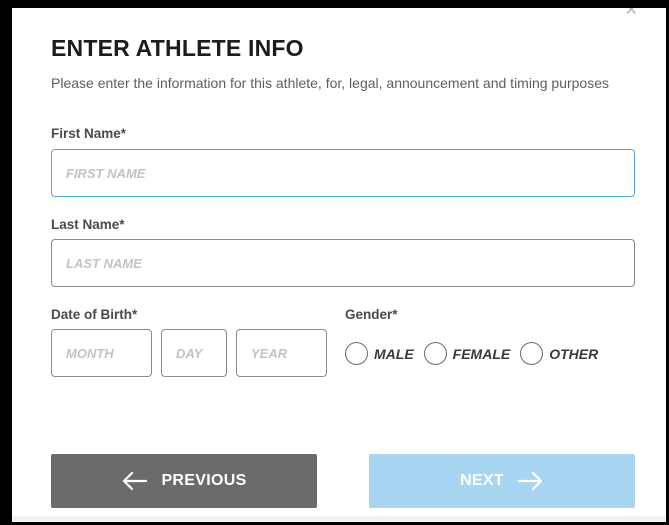 The width and height of the screenshot is (669, 525). I want to click on gender-option-label: MALE, so click(394, 353).